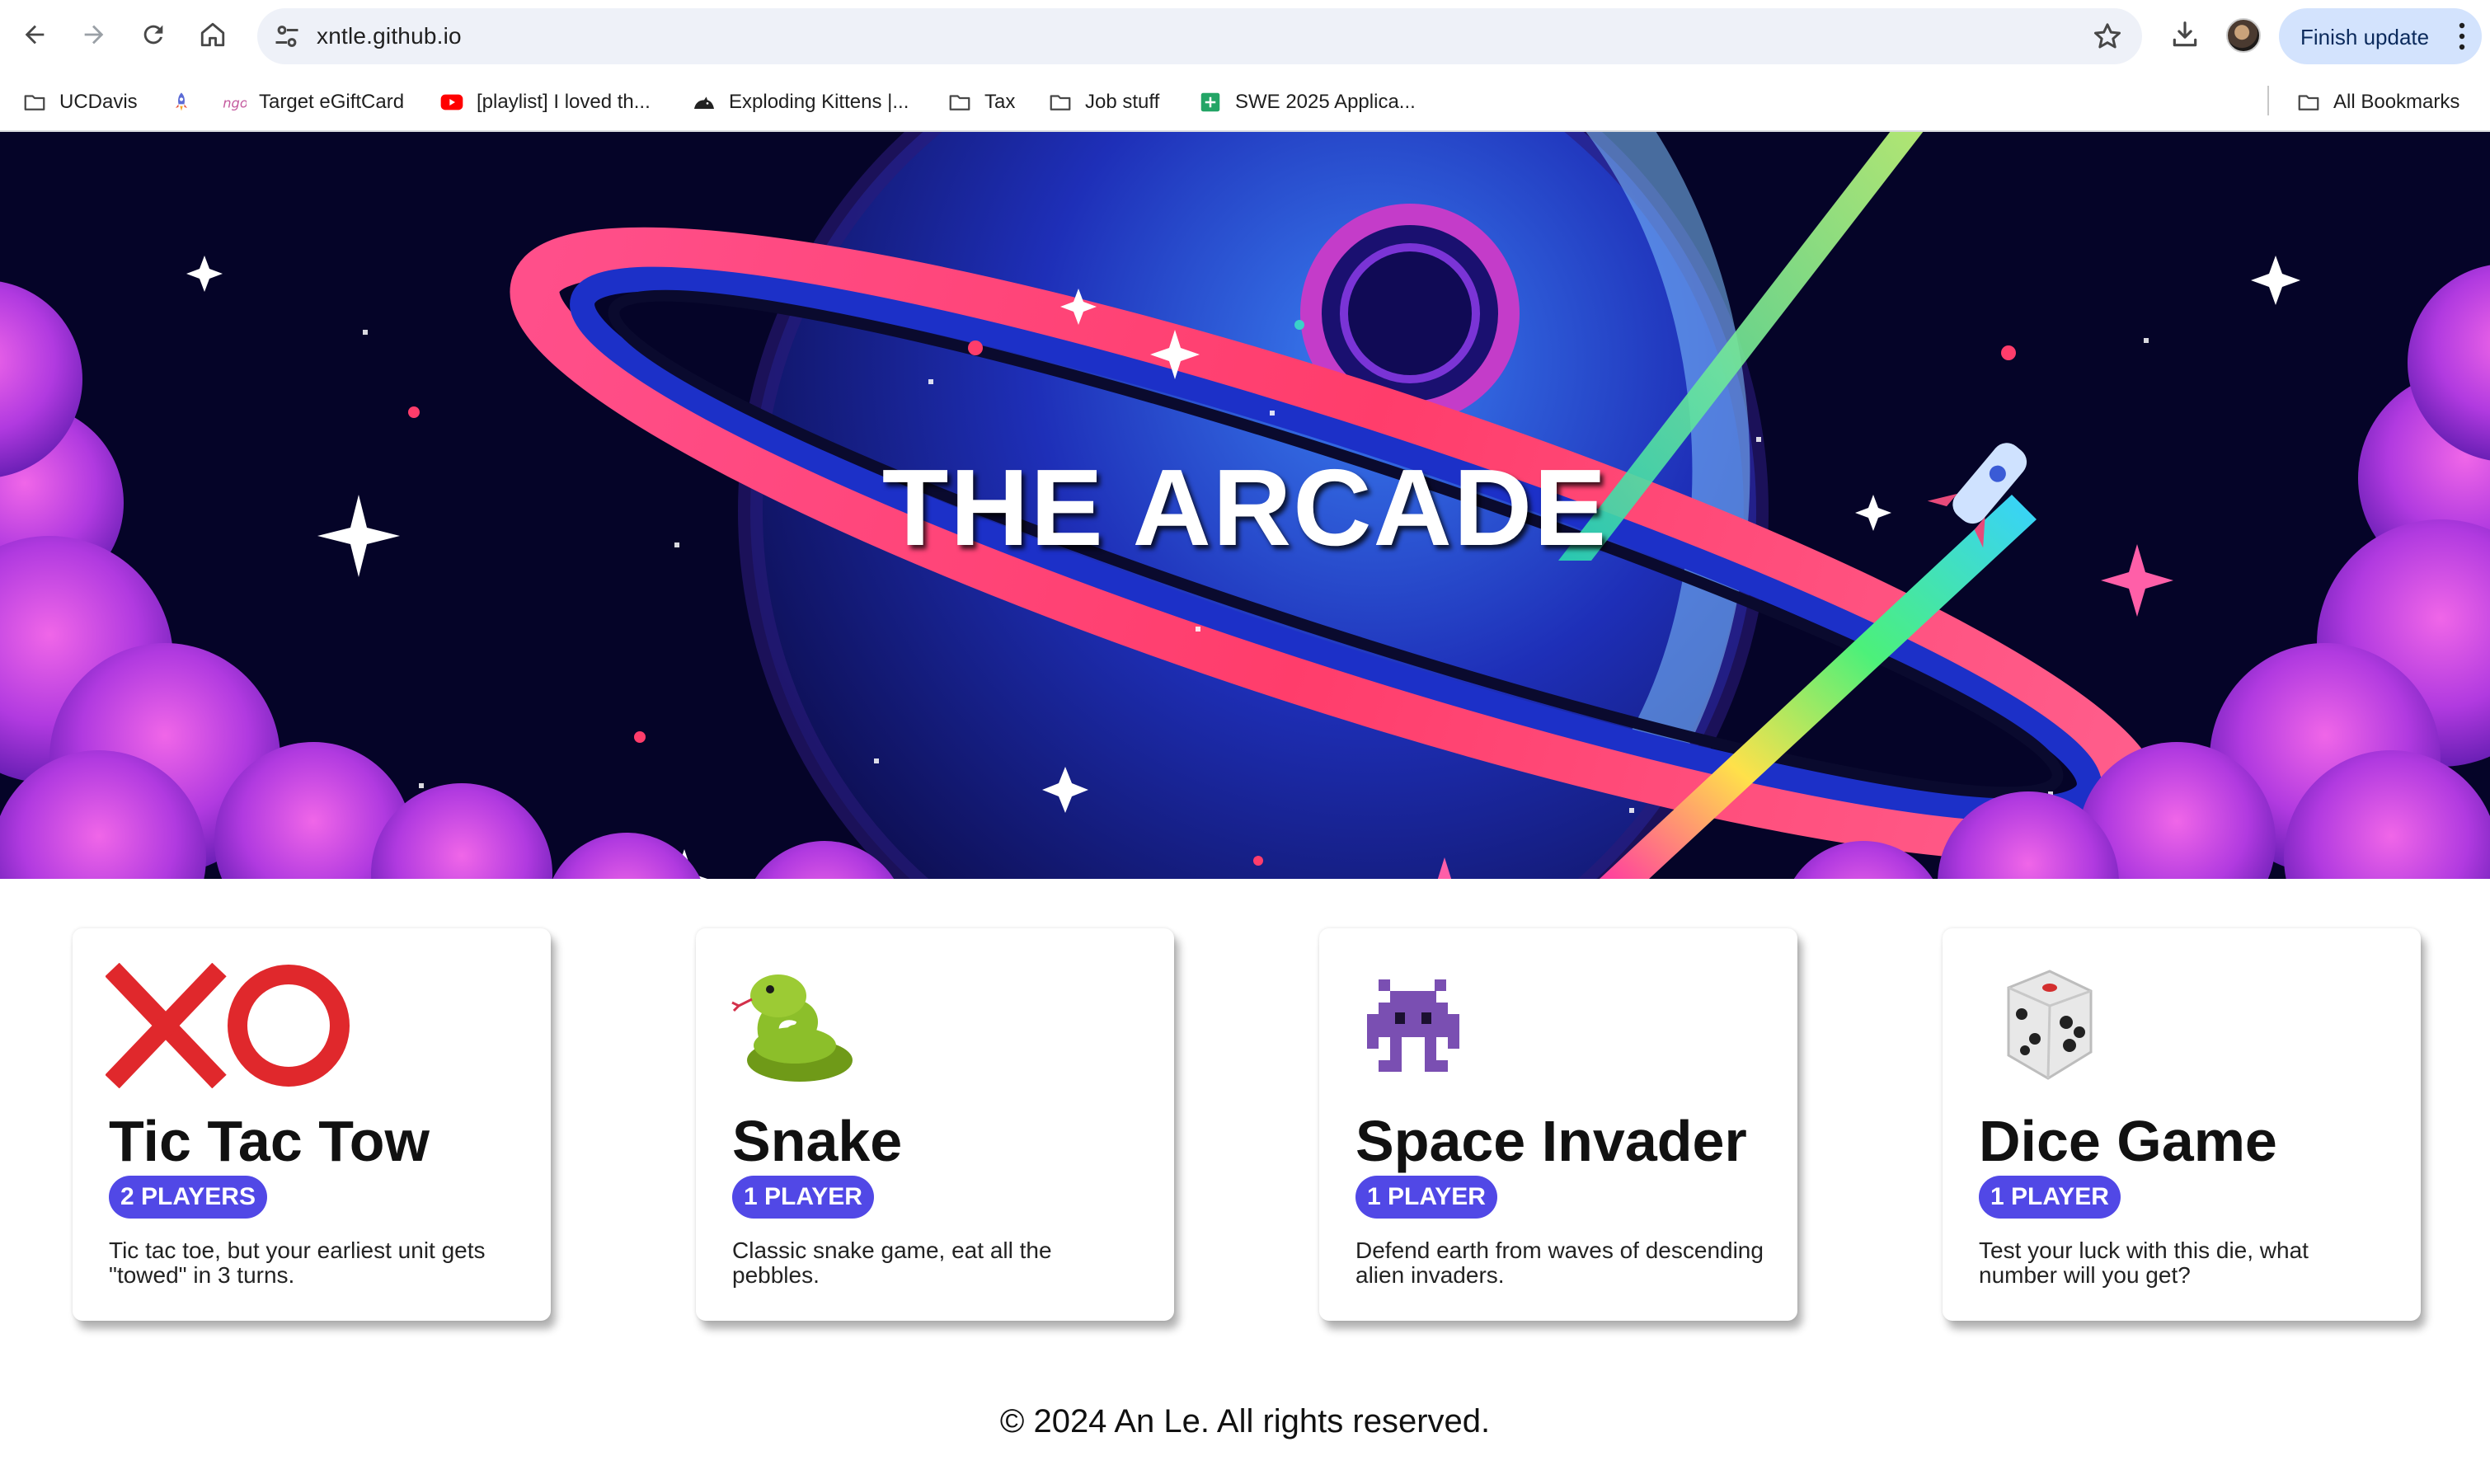  Describe the element at coordinates (2128, 1141) in the screenshot. I see `game-title: Dice Game` at that location.